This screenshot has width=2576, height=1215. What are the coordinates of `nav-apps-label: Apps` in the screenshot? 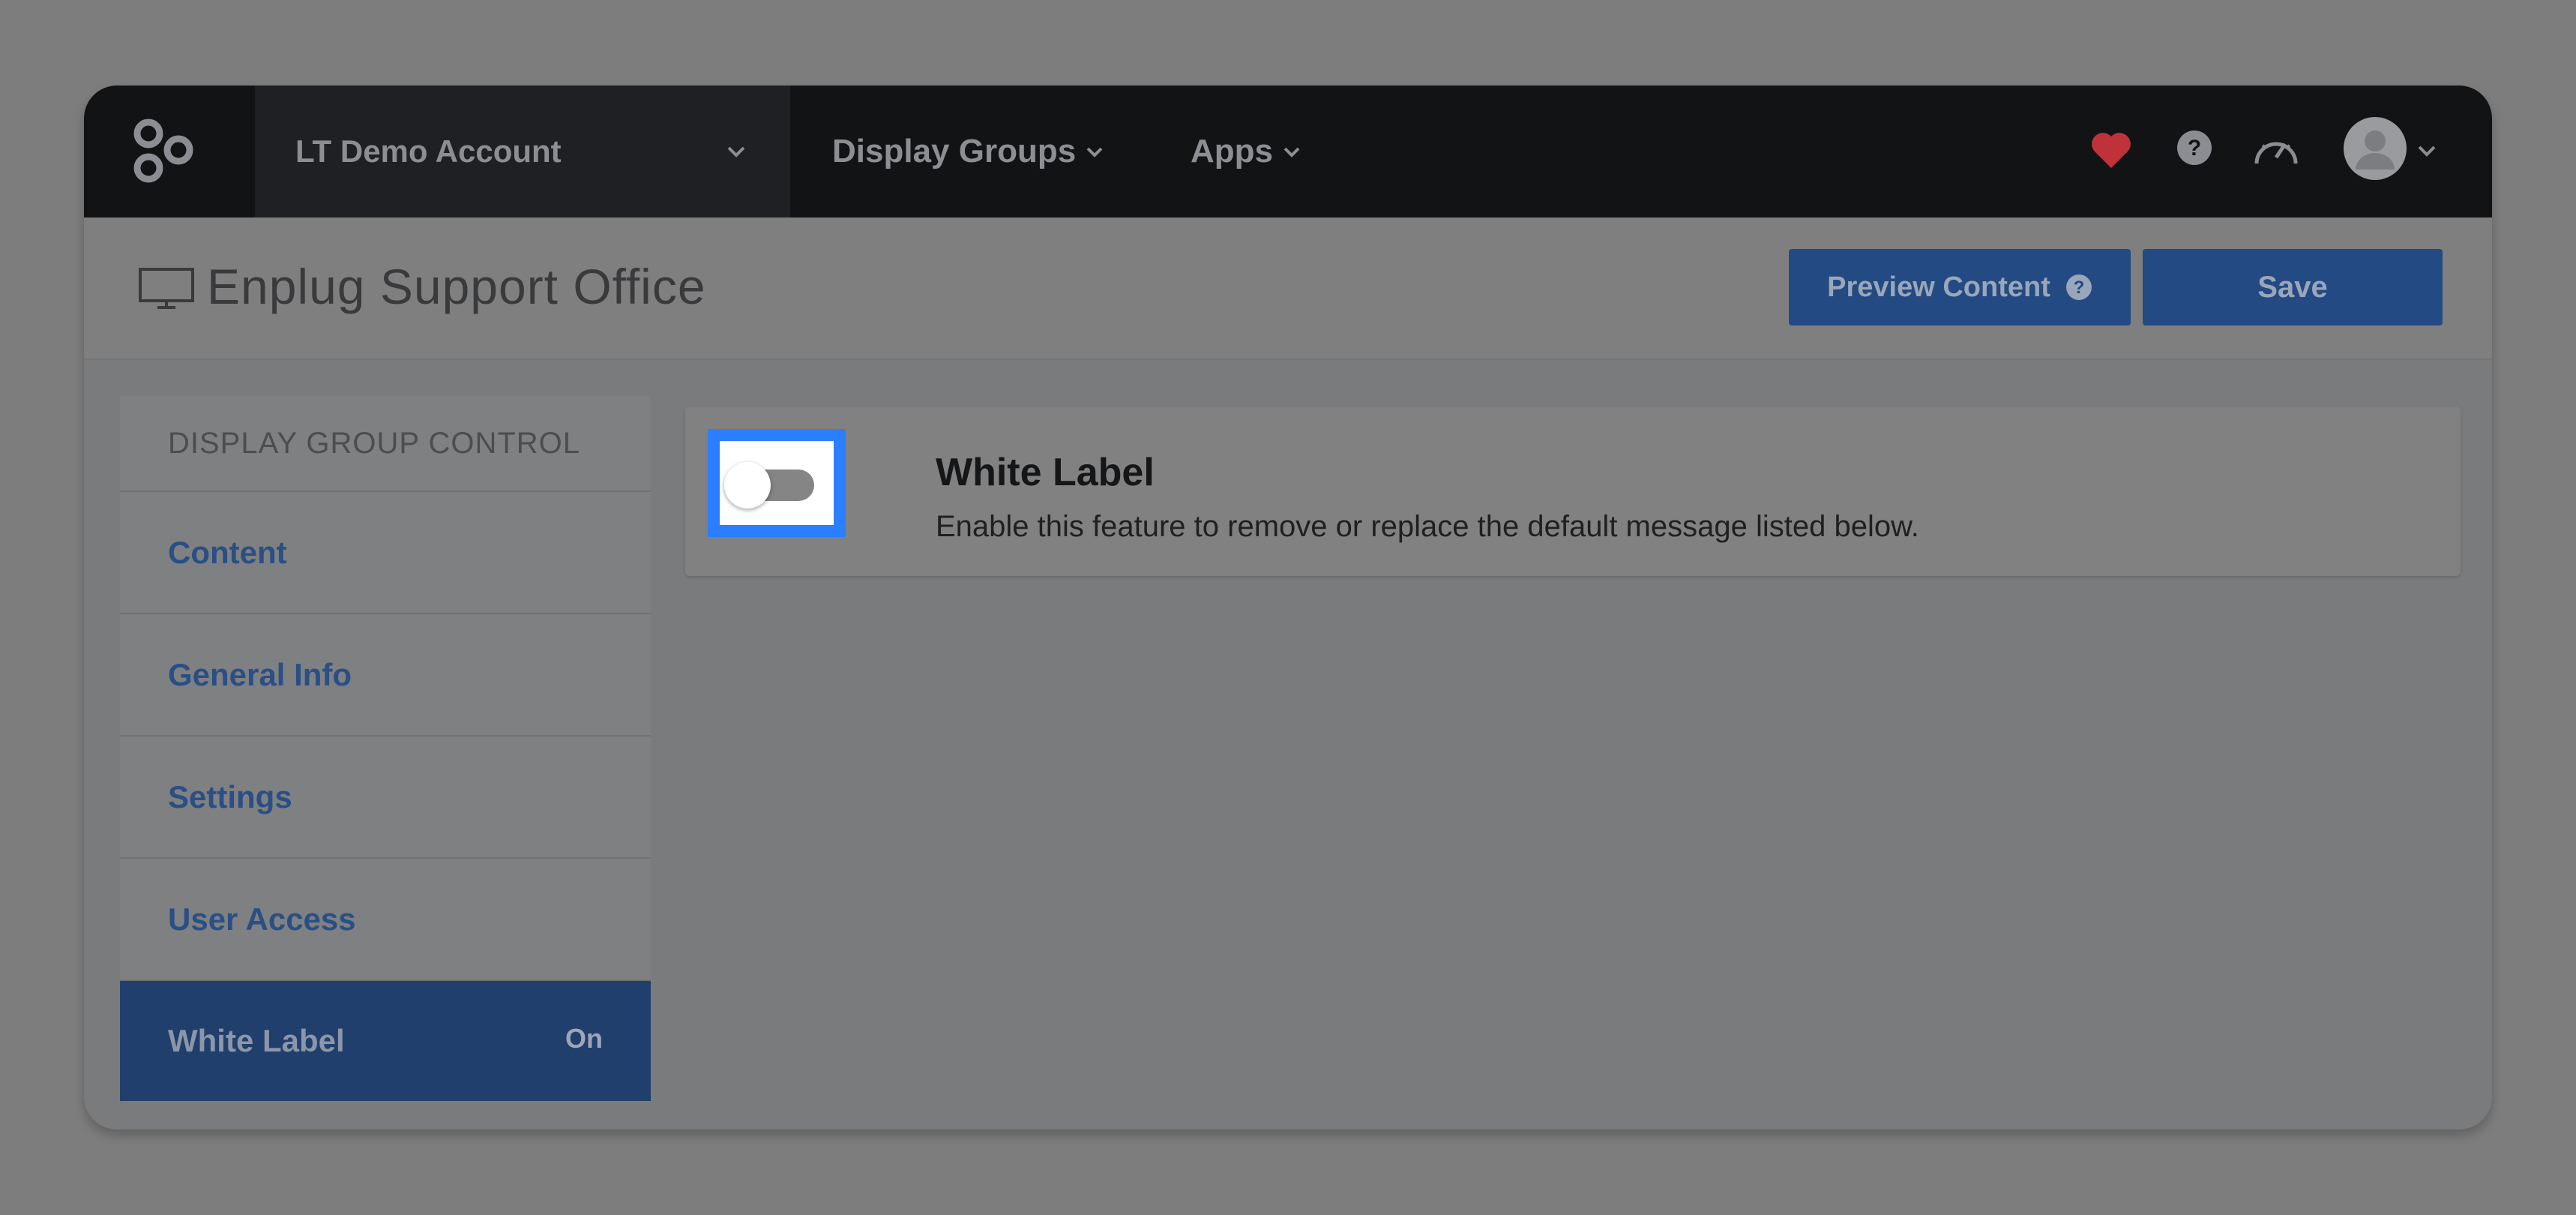 It's located at (1232, 151).